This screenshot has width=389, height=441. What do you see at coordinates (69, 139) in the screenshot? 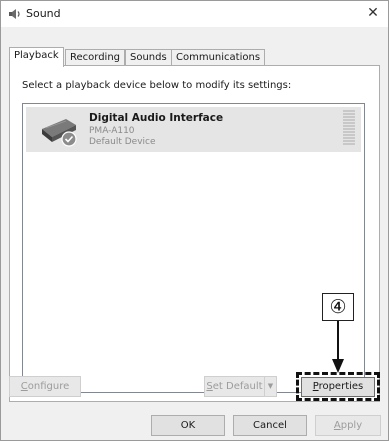
I see `default-checkmark-icon` at bounding box center [69, 139].